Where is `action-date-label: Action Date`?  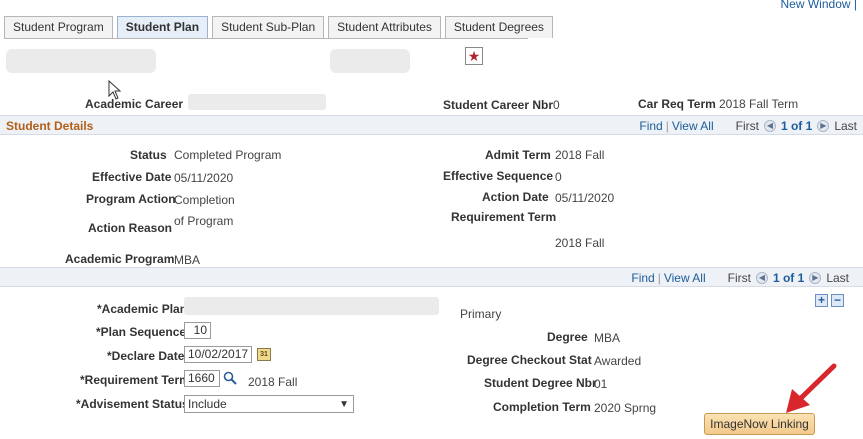 action-date-label: Action Date is located at coordinates (515, 197).